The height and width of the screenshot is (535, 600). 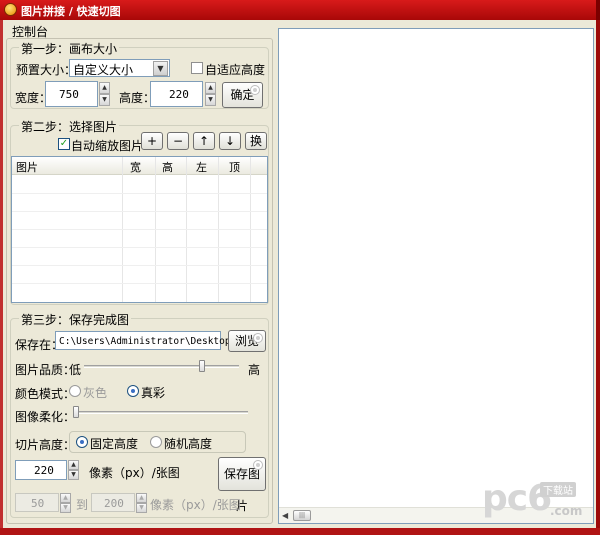 I want to click on minus-icon: −, so click(x=178, y=141).